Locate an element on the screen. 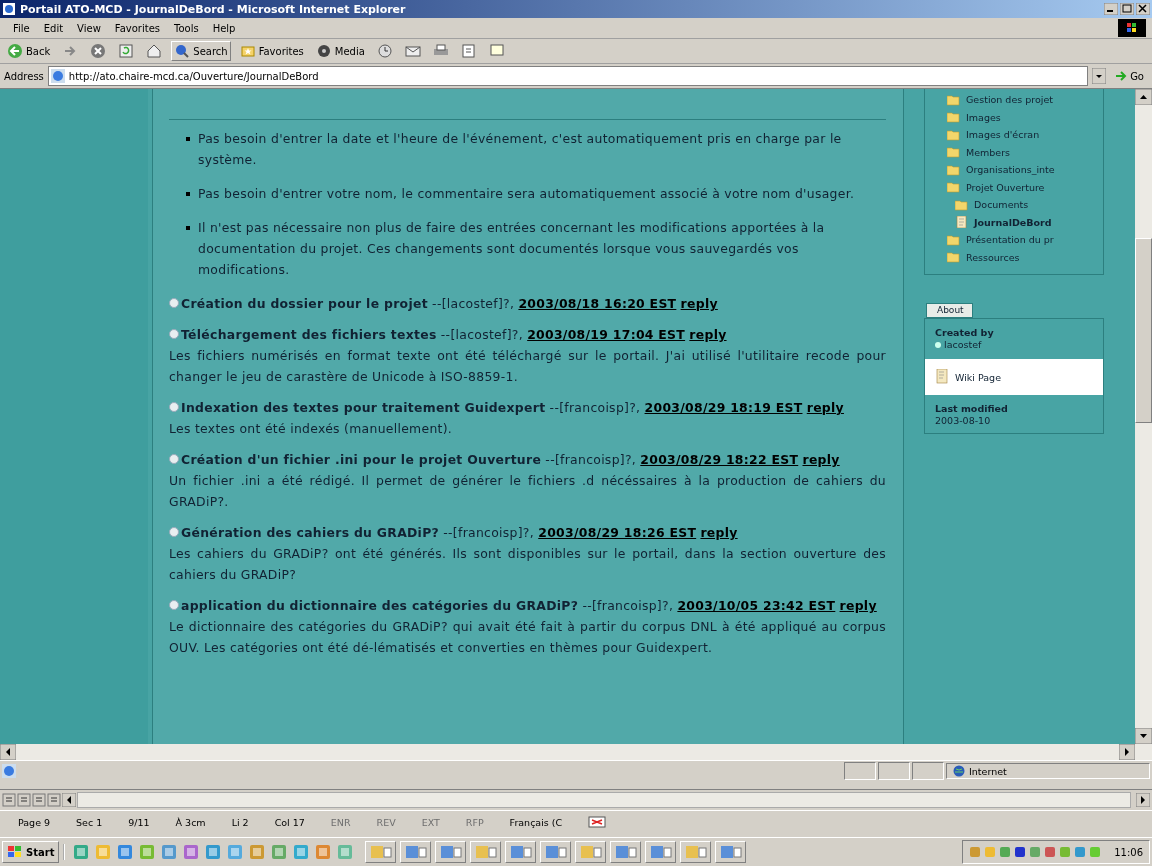 Image resolution: width=1152 pixels, height=866 pixels. favorites-button: Favorites is located at coordinates (271, 51).